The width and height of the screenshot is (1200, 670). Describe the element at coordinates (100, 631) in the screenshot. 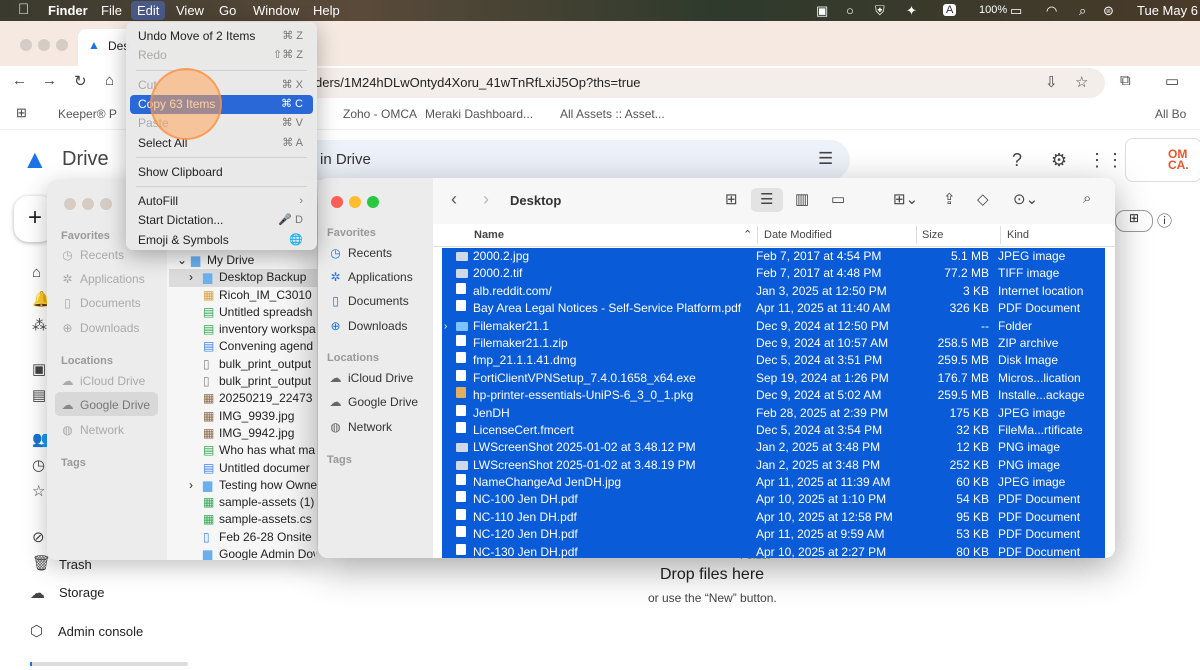

I see `nav-admin-console: Admin console` at that location.